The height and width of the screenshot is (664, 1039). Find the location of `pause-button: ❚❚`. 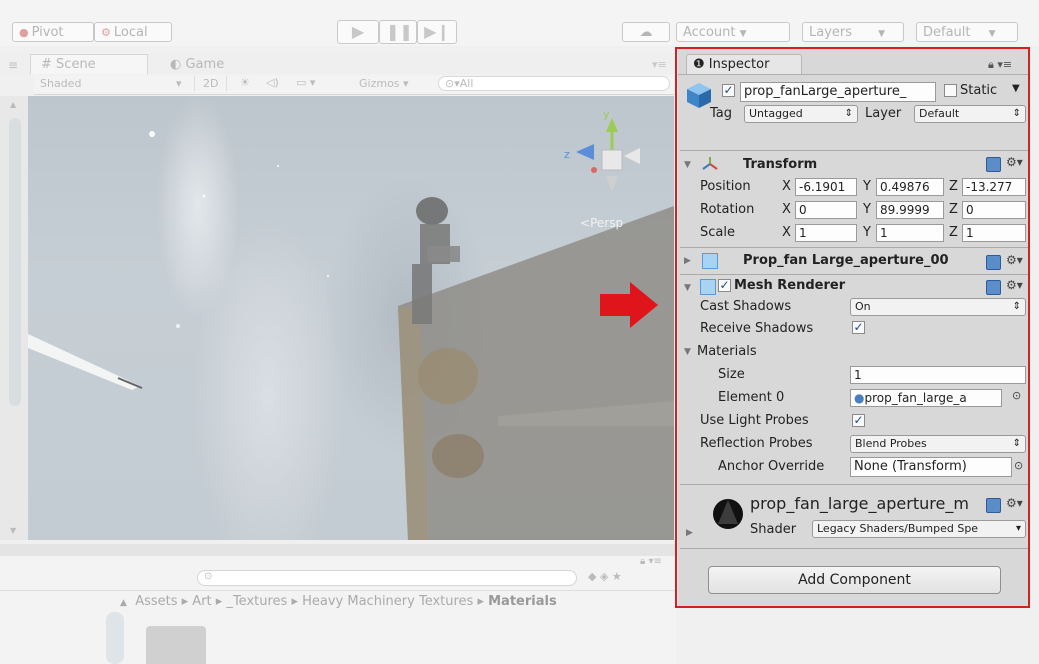

pause-button: ❚❚ is located at coordinates (398, 32).